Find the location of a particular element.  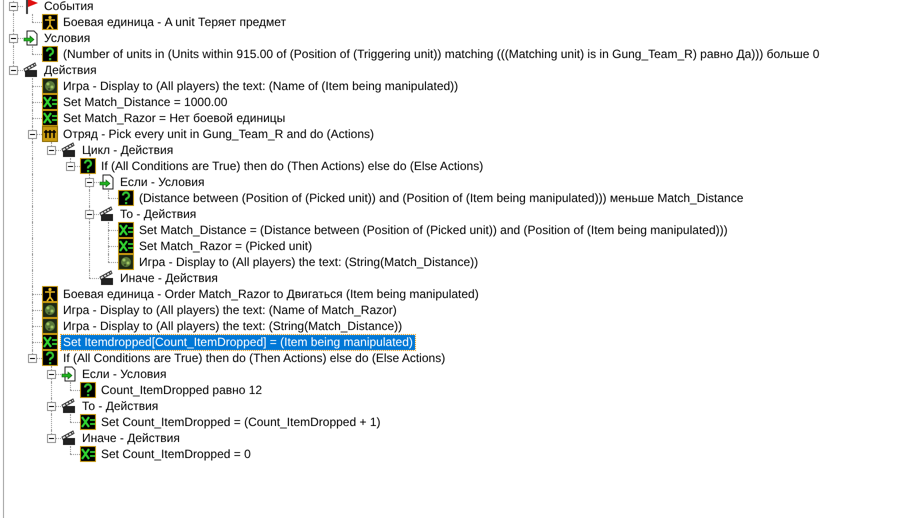

tree-item: Set Match_Razor = (Picked unit) is located at coordinates (225, 246).